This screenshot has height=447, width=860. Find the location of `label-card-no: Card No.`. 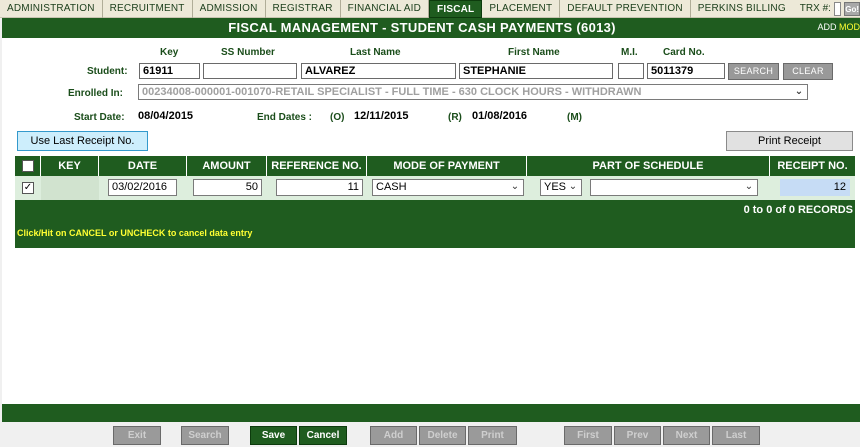

label-card-no: Card No. is located at coordinates (684, 52).